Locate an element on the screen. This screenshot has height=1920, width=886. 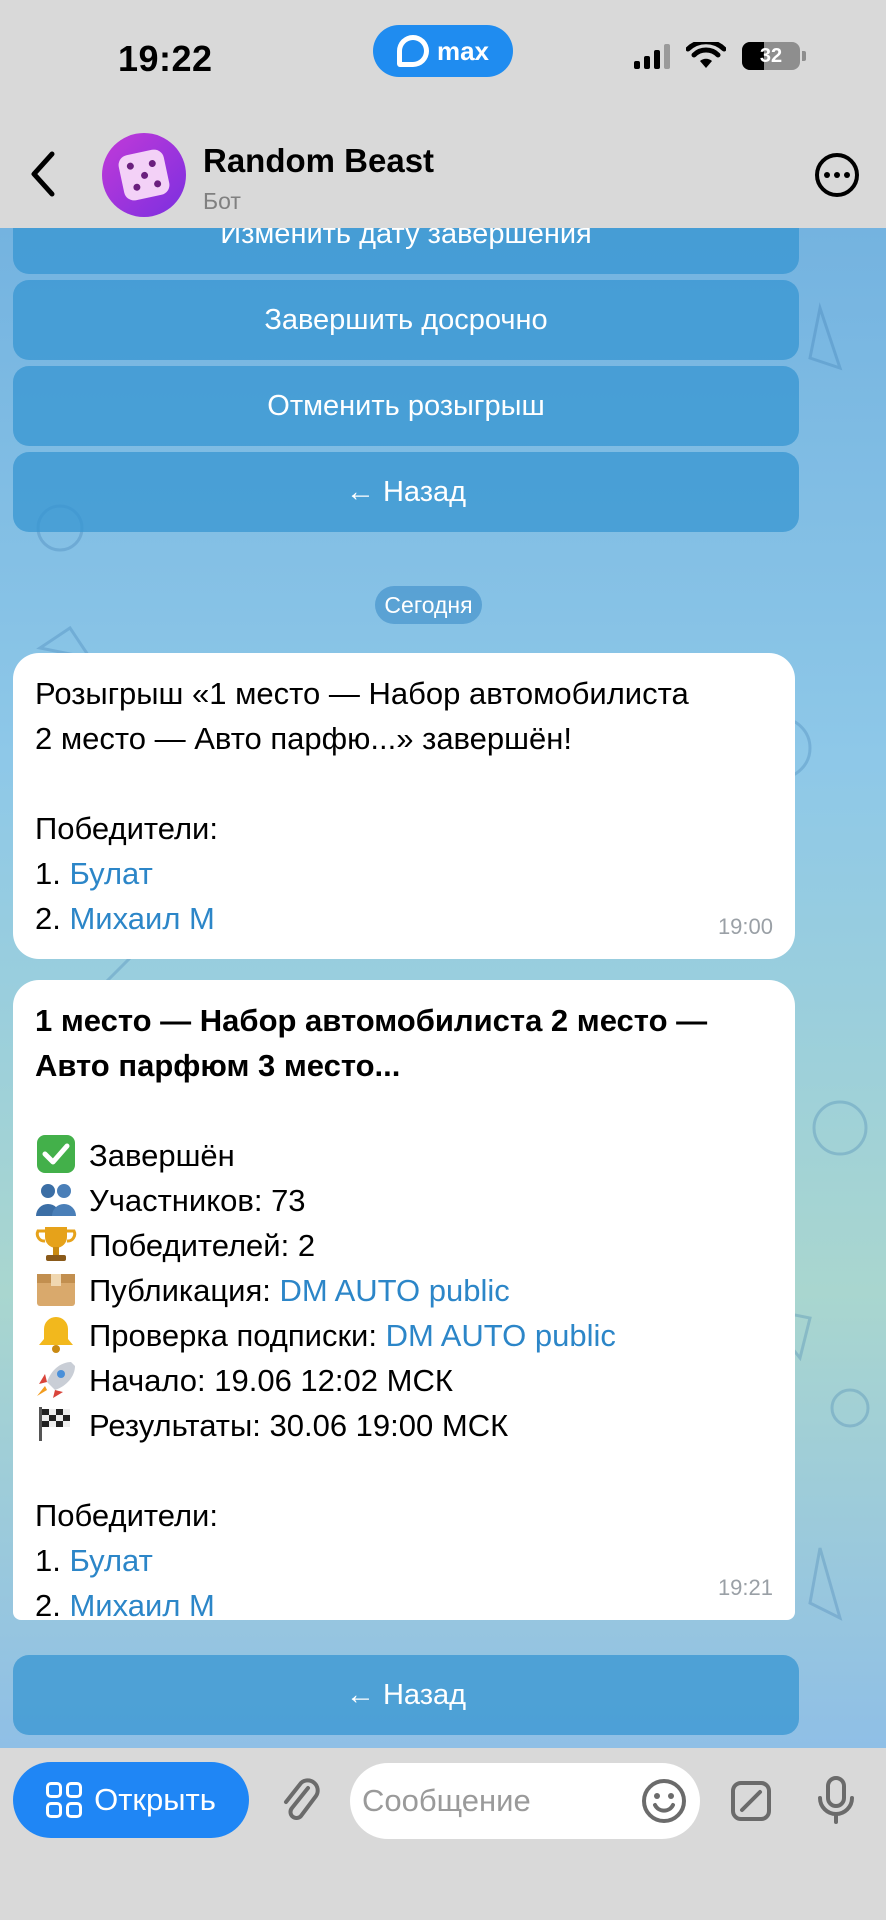
chat-subtitle: Бот is located at coordinates (222, 201).